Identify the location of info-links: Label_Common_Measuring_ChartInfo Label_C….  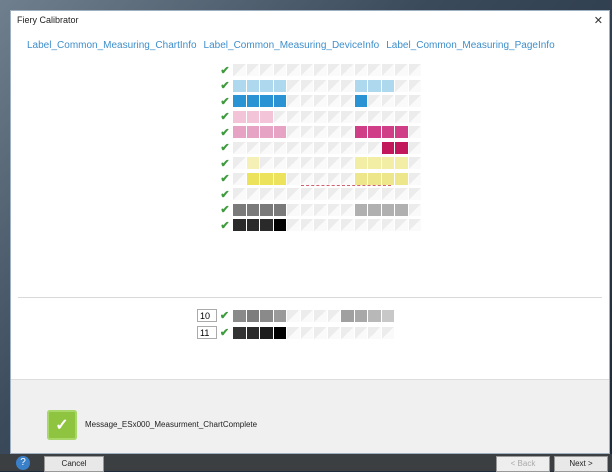
(291, 45).